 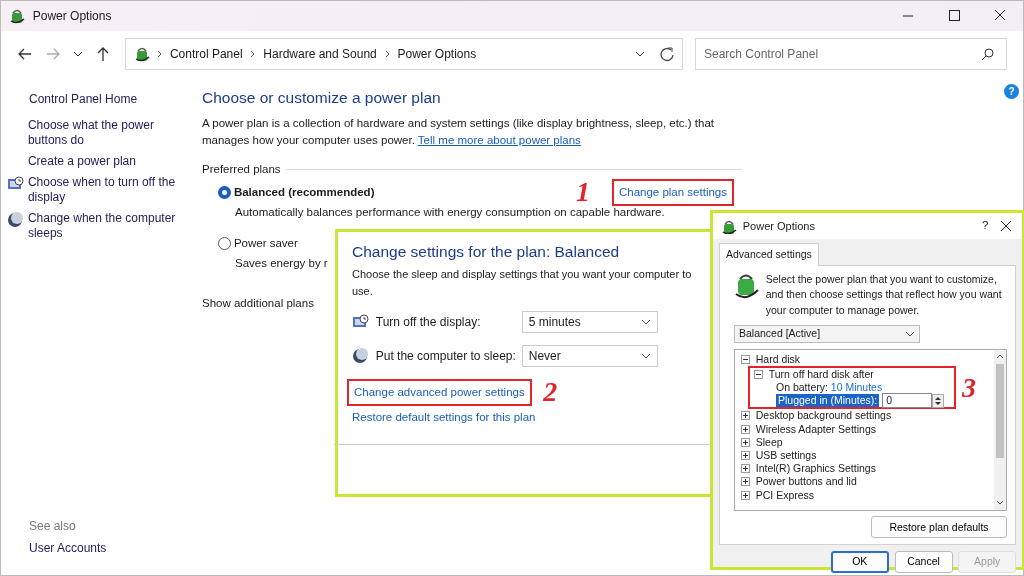 What do you see at coordinates (102, 162) in the screenshot?
I see `sidebar-link: Create a power plan` at bounding box center [102, 162].